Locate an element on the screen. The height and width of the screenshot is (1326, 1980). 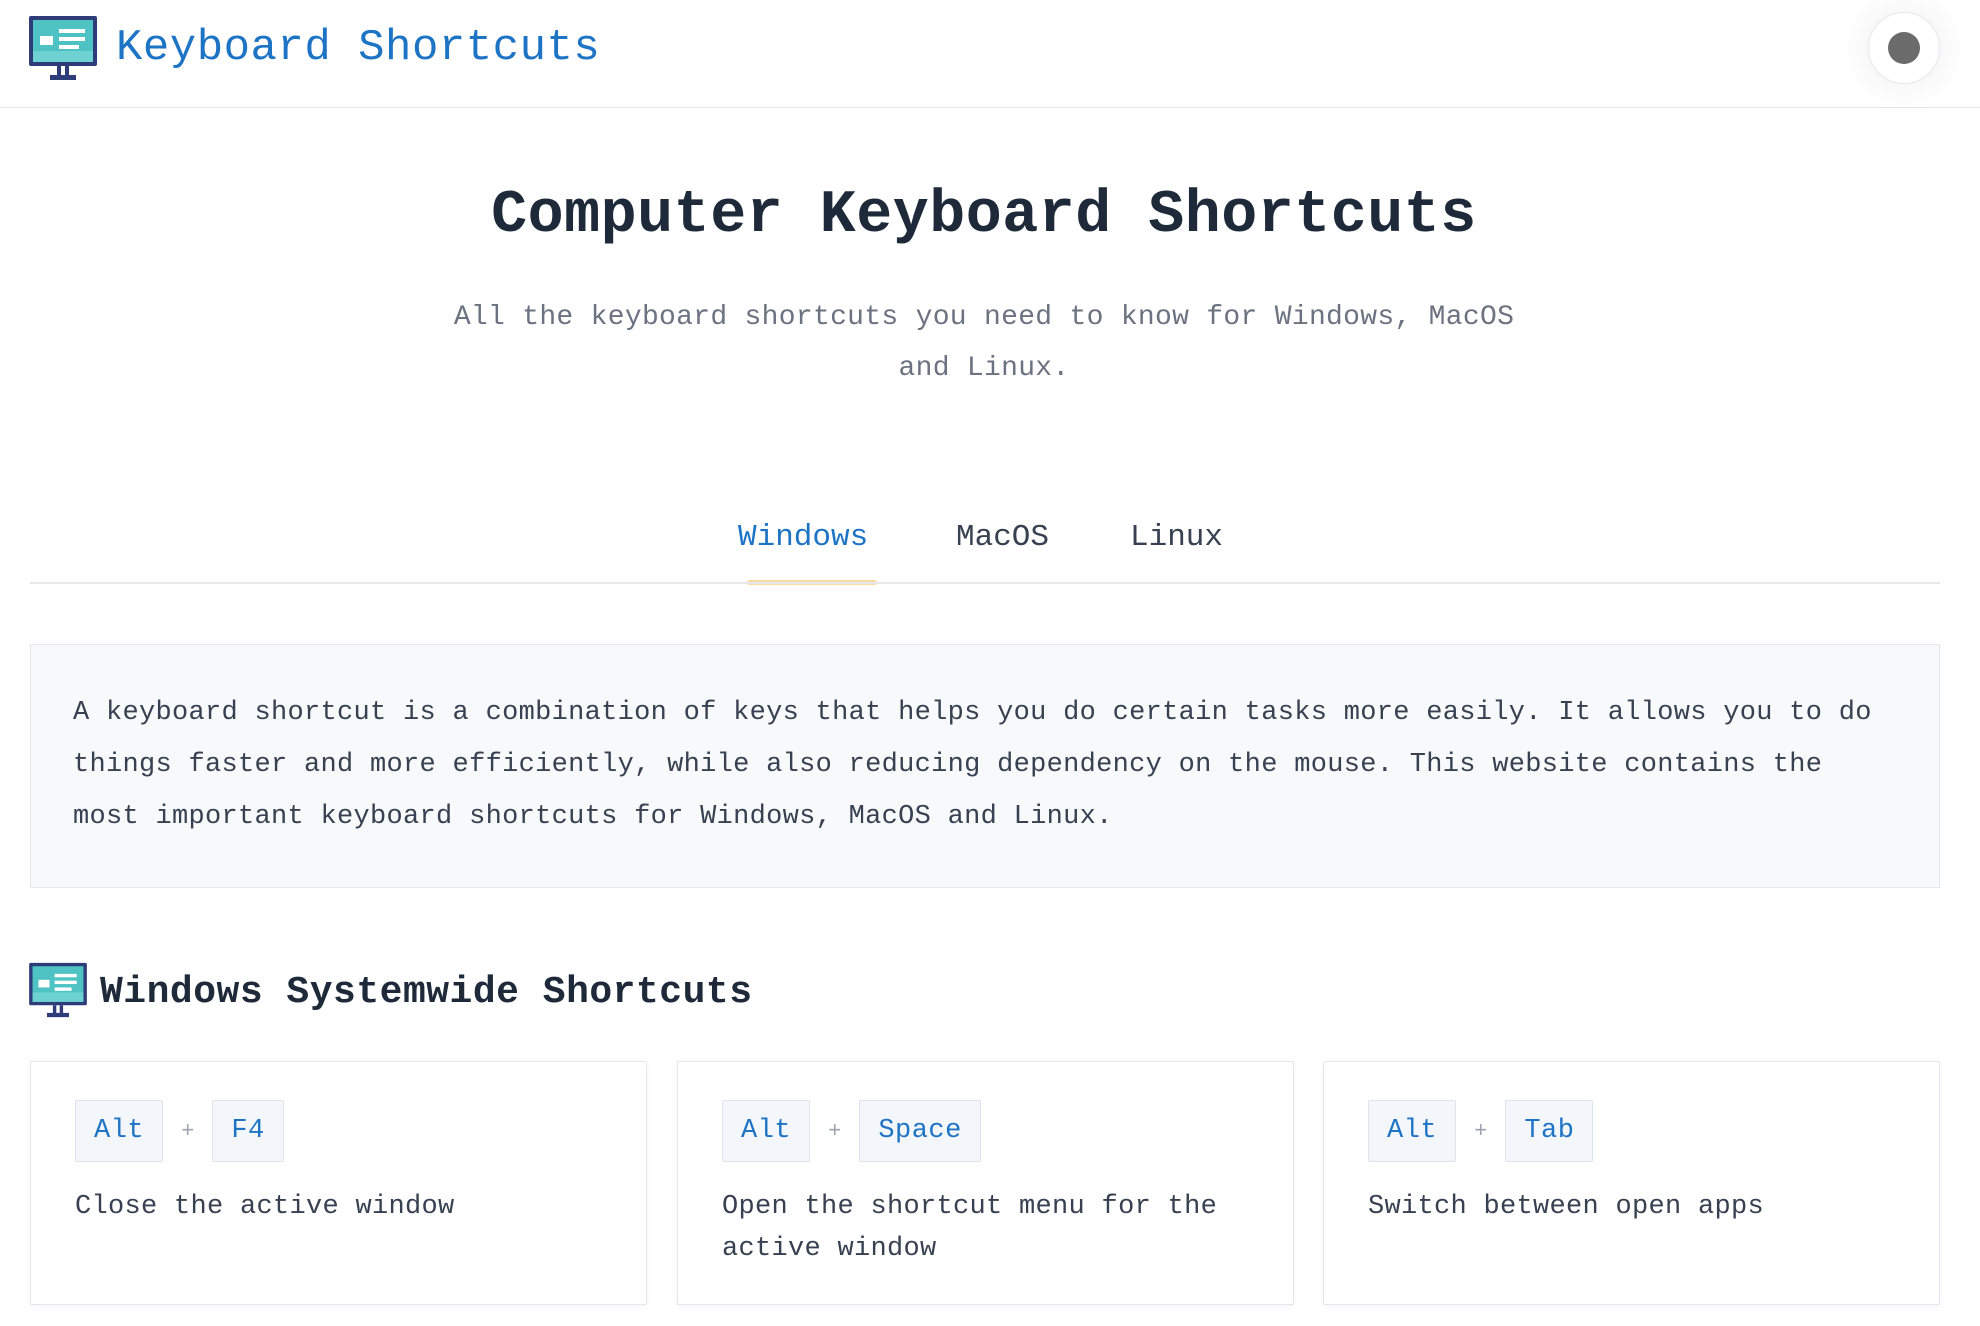
key-combo: Alt + F4 is located at coordinates (338, 1131).